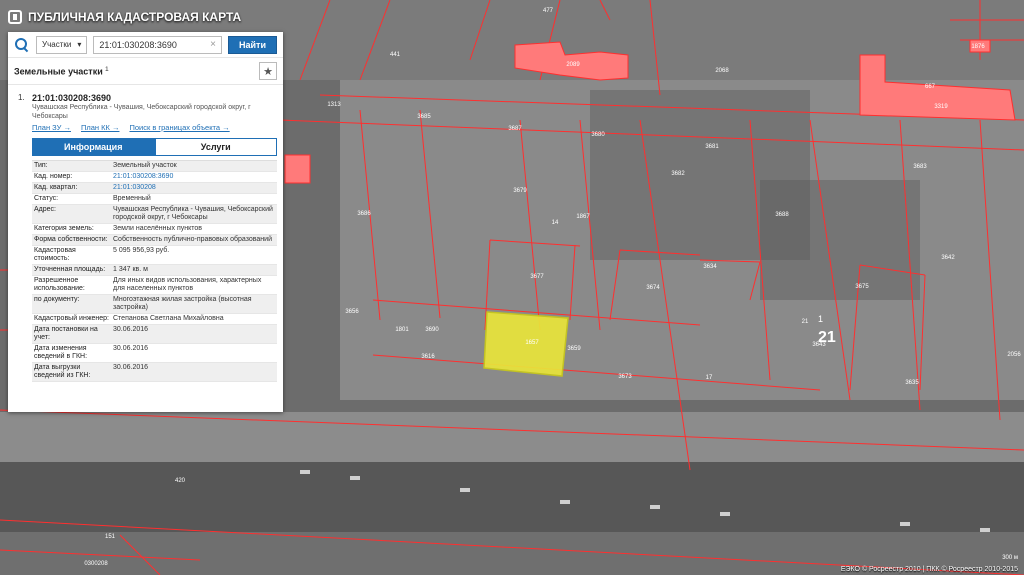 This screenshot has width=1024, height=575. I want to click on district-number-label: 21, so click(827, 337).